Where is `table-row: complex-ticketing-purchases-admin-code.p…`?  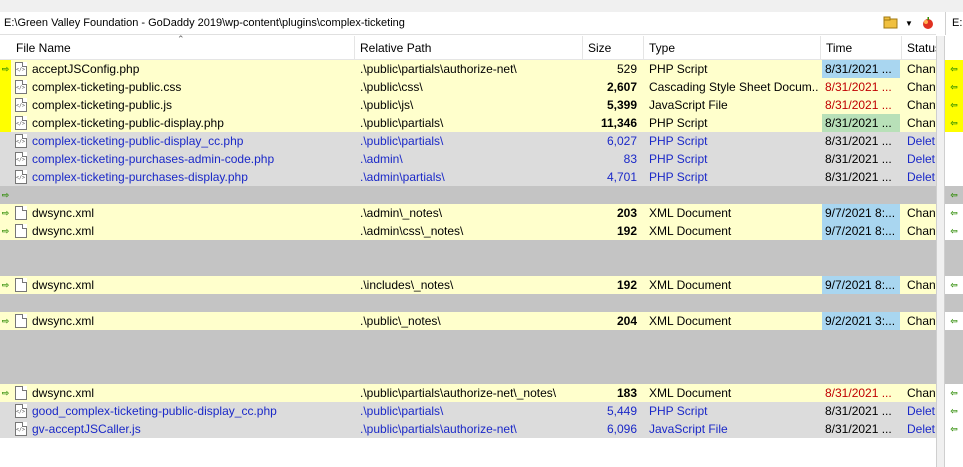
table-row: complex-ticketing-purchases-admin-code.p… is located at coordinates (468, 159).